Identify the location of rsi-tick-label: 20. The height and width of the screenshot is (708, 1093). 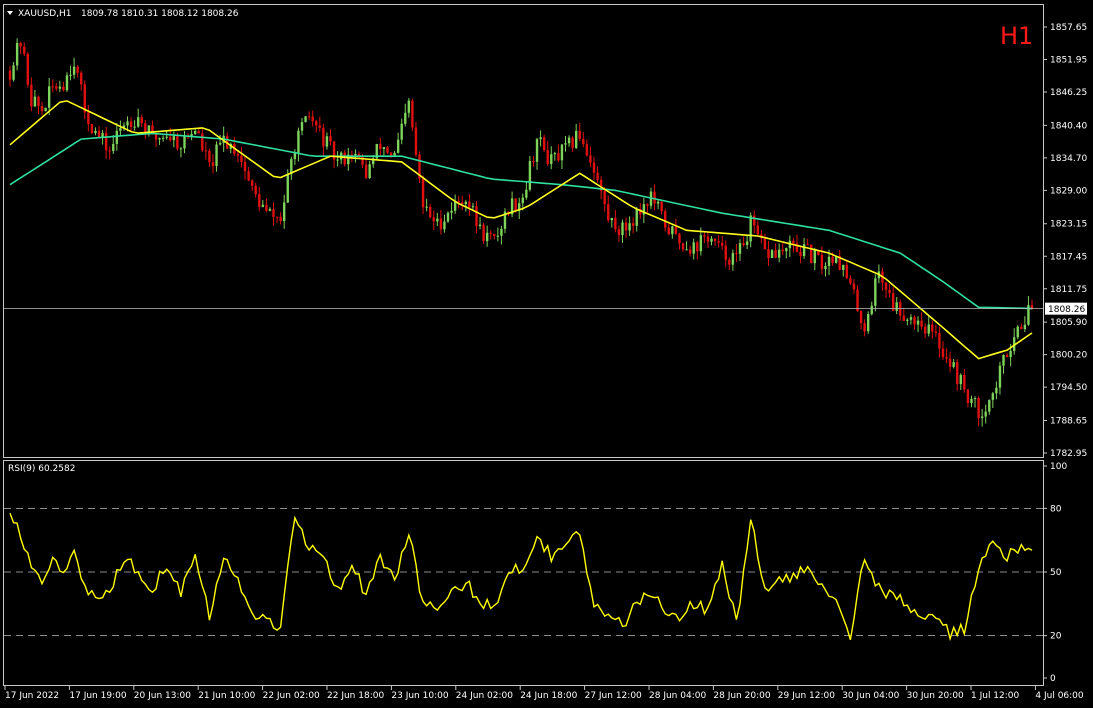
(1056, 637).